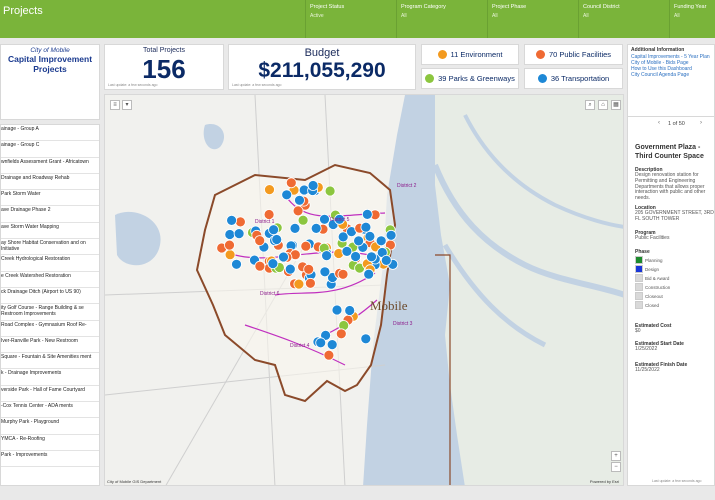 Image resolution: width=715 pixels, height=500 pixels. Describe the element at coordinates (675, 296) in the screenshot. I see `phase-item: Closeout` at that location.